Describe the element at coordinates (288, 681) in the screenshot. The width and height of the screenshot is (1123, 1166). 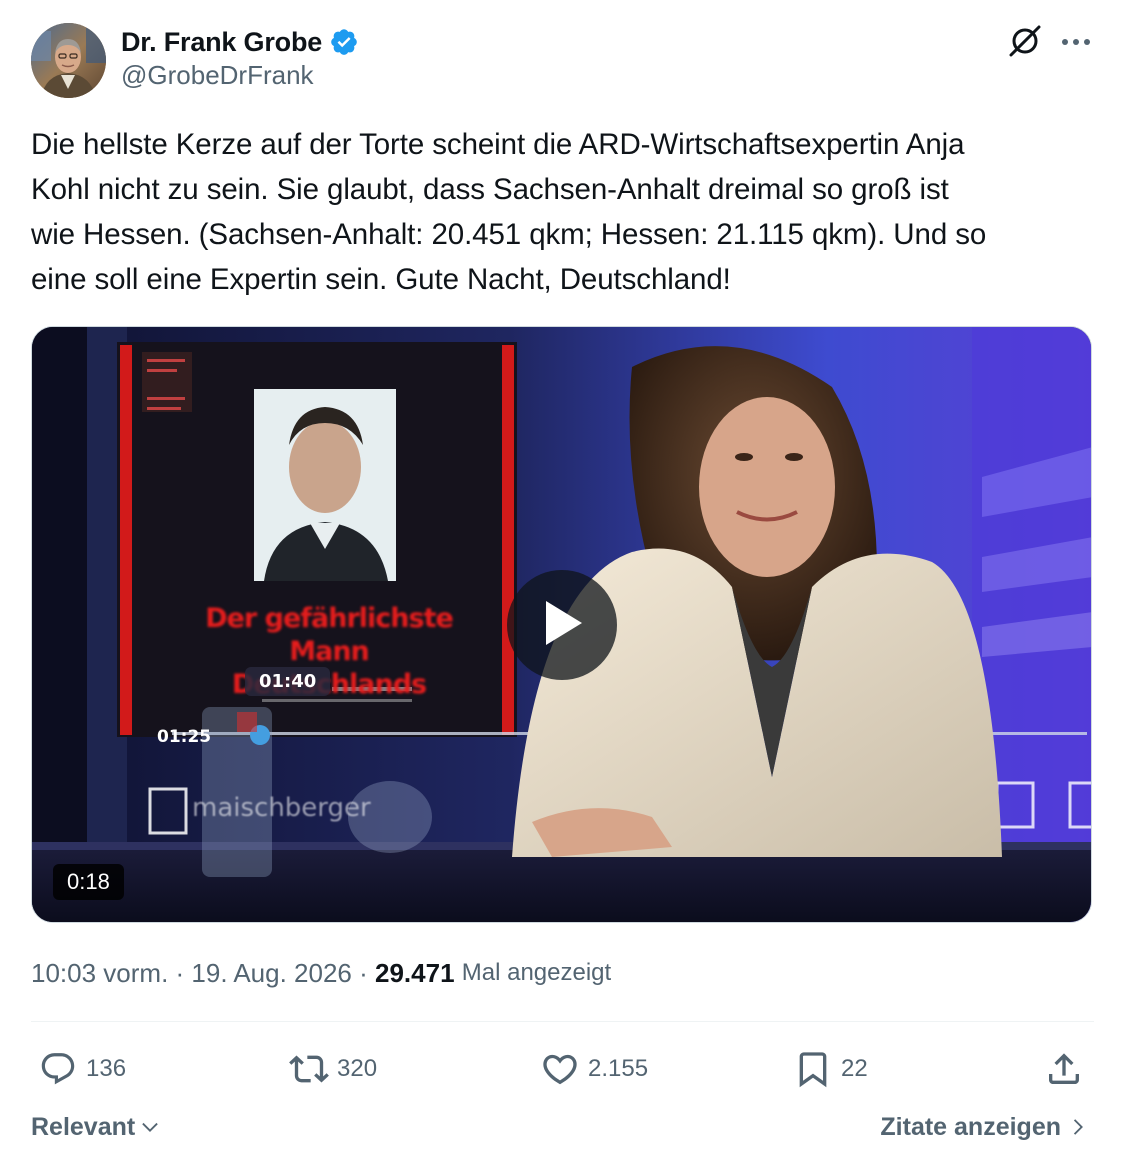
I see `video-inner-hover-time: 01:40` at that location.